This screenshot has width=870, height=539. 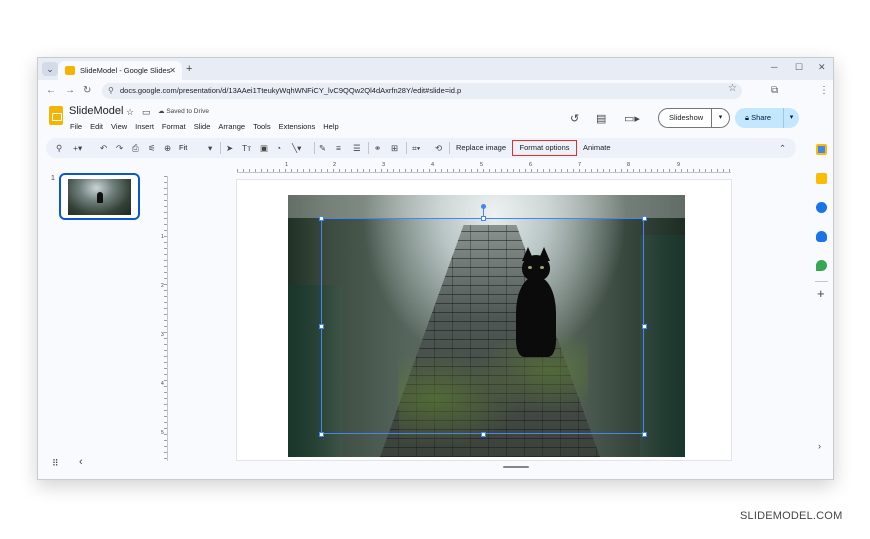 What do you see at coordinates (296, 148) in the screenshot?
I see `line-icon: ╲▾` at bounding box center [296, 148].